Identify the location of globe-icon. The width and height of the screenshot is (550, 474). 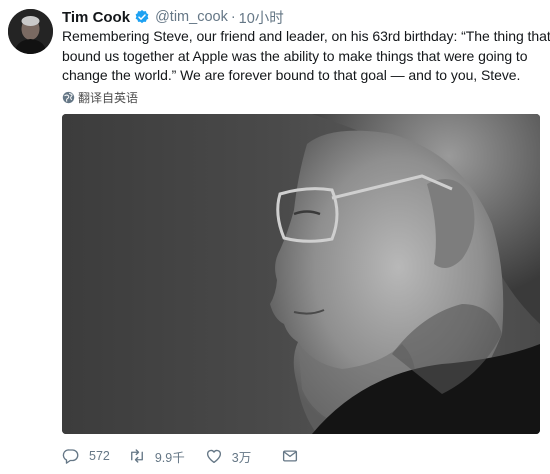
(68, 97).